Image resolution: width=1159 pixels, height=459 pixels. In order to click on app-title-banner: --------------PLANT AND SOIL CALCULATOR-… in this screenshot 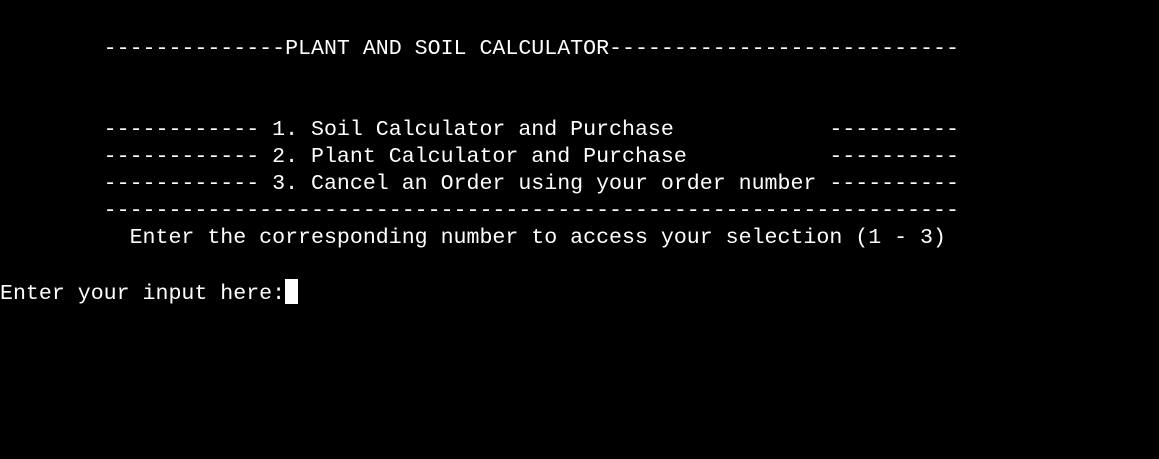, I will do `click(479, 49)`.